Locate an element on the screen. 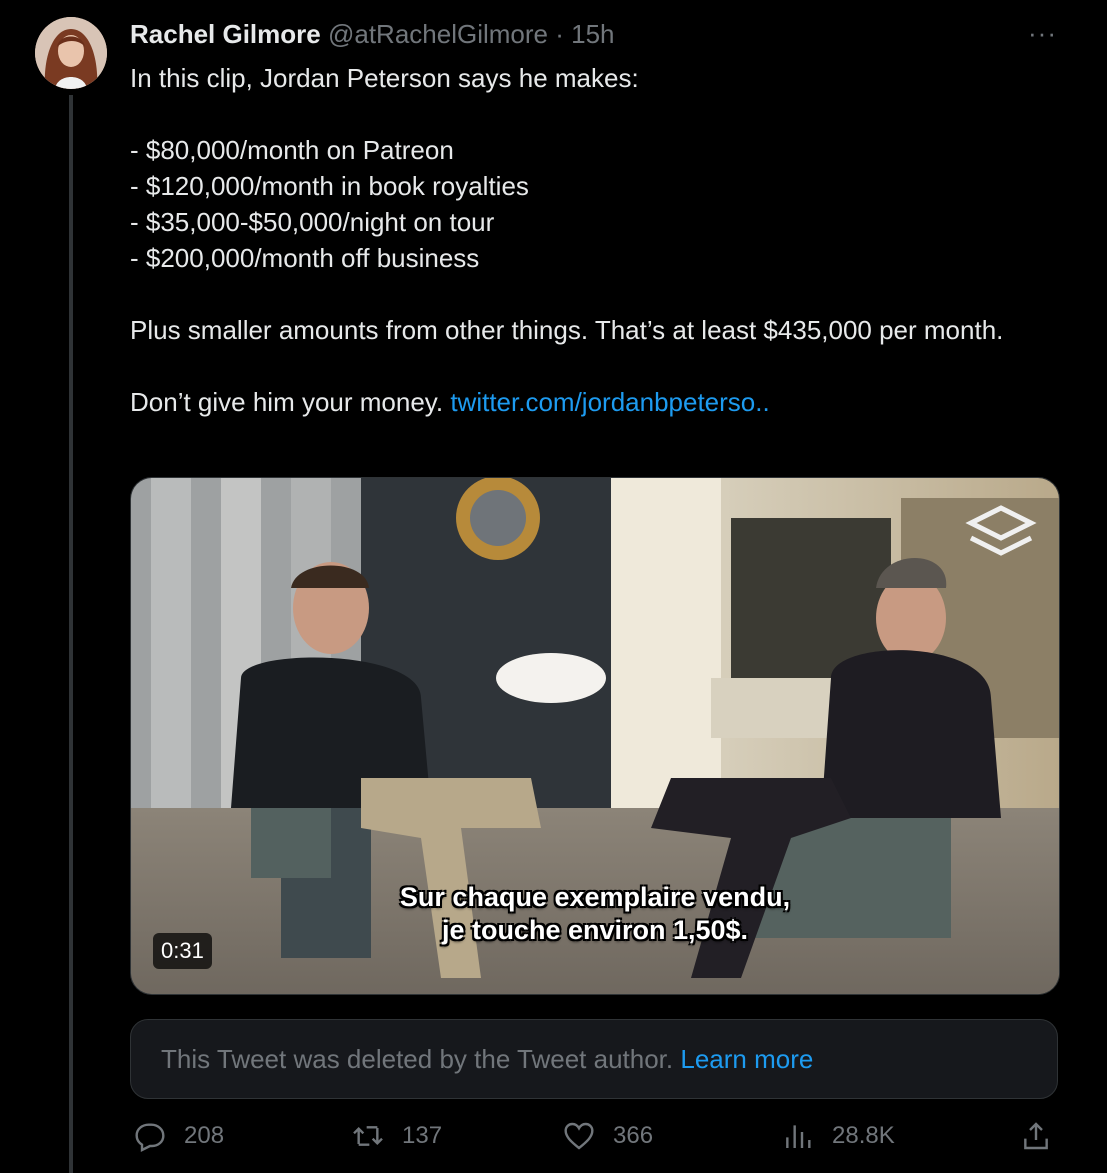 Image resolution: width=1107 pixels, height=1173 pixels. heart-icon is located at coordinates (579, 1136).